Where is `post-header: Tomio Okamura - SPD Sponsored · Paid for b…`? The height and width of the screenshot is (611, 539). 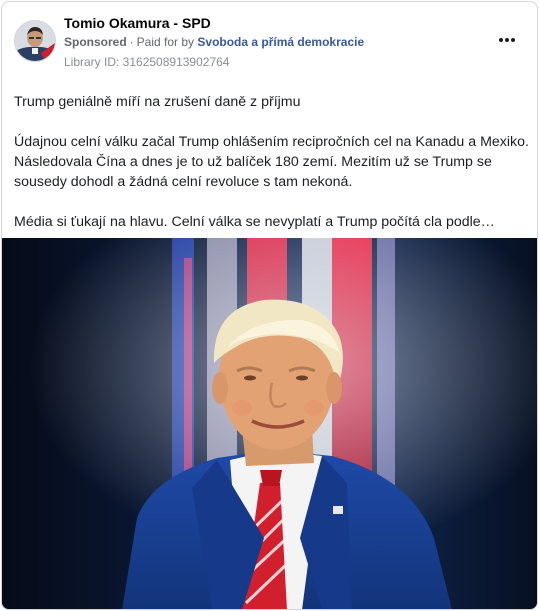 post-header: Tomio Okamura - SPD Sponsored · Paid for b… is located at coordinates (269, 42).